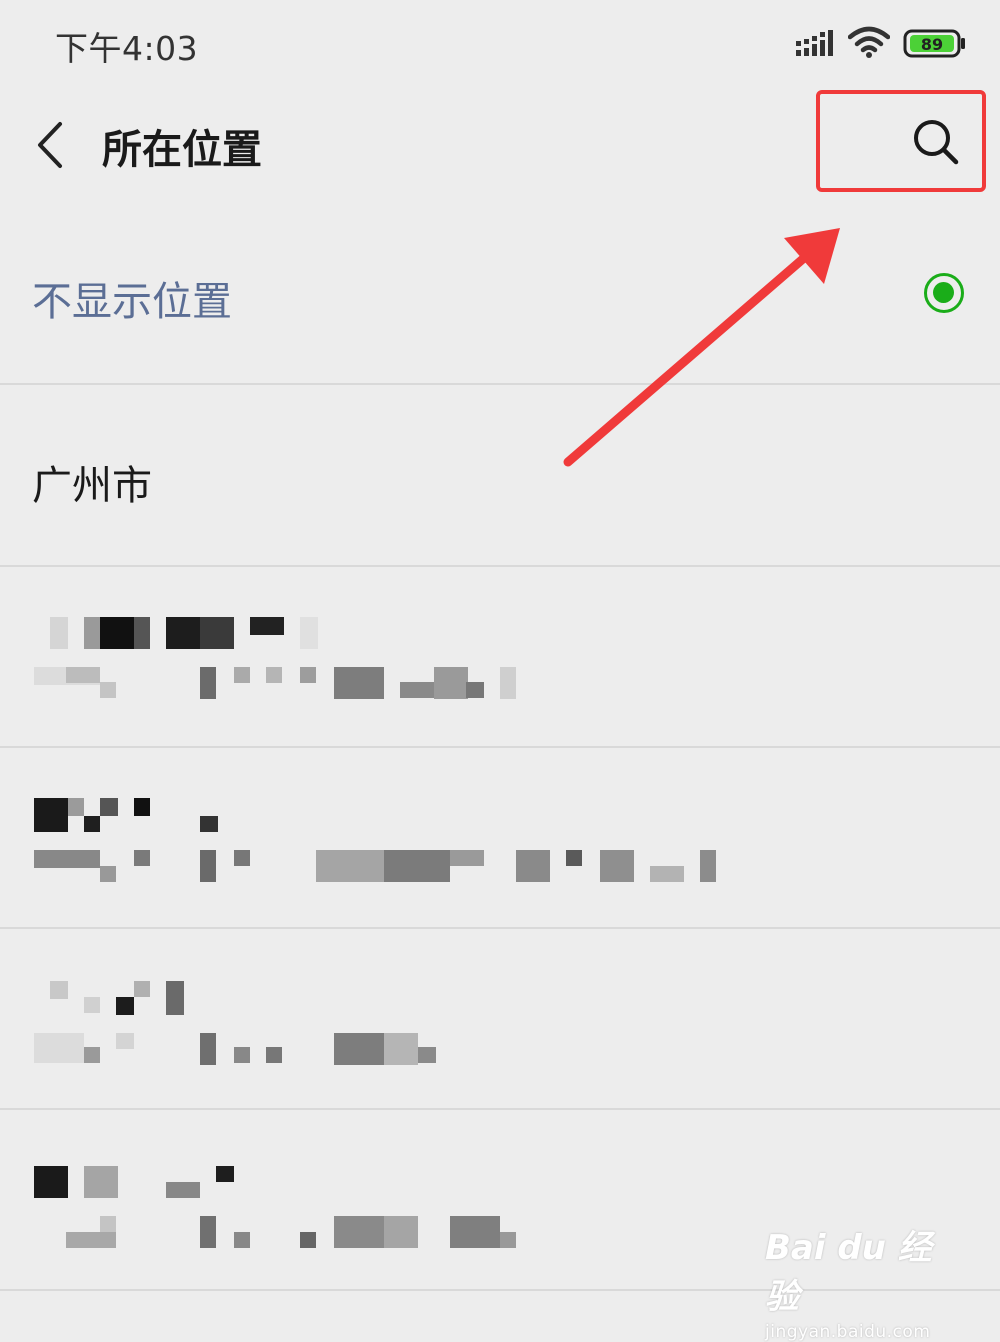 This screenshot has width=1000, height=1342. What do you see at coordinates (52, 145) in the screenshot?
I see `back-icon` at bounding box center [52, 145].